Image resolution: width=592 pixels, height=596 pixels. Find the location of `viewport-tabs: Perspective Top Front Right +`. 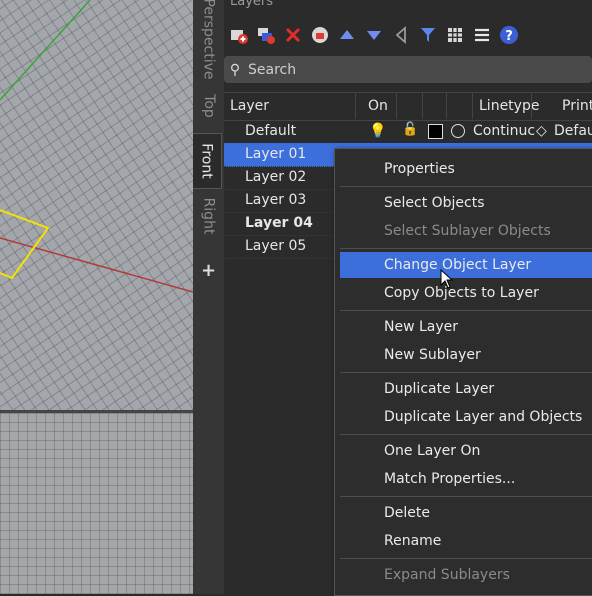

viewport-tabs: Perspective Top Front Right + is located at coordinates (208, 297).